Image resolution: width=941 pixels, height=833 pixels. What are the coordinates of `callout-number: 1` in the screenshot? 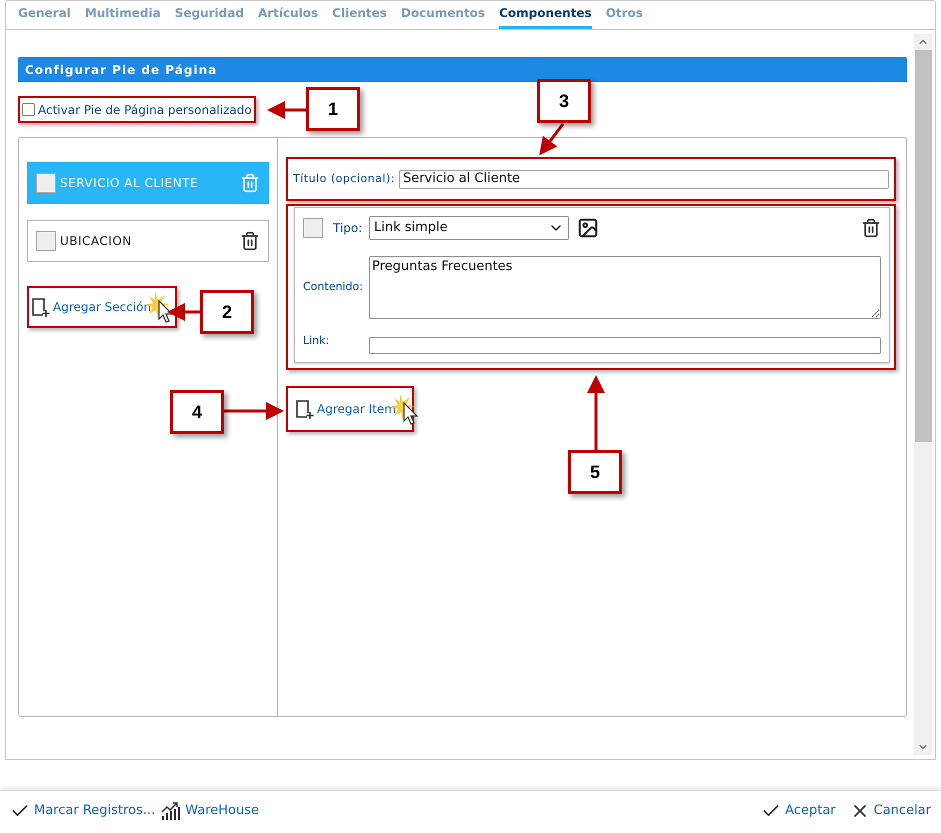 It's located at (333, 109).